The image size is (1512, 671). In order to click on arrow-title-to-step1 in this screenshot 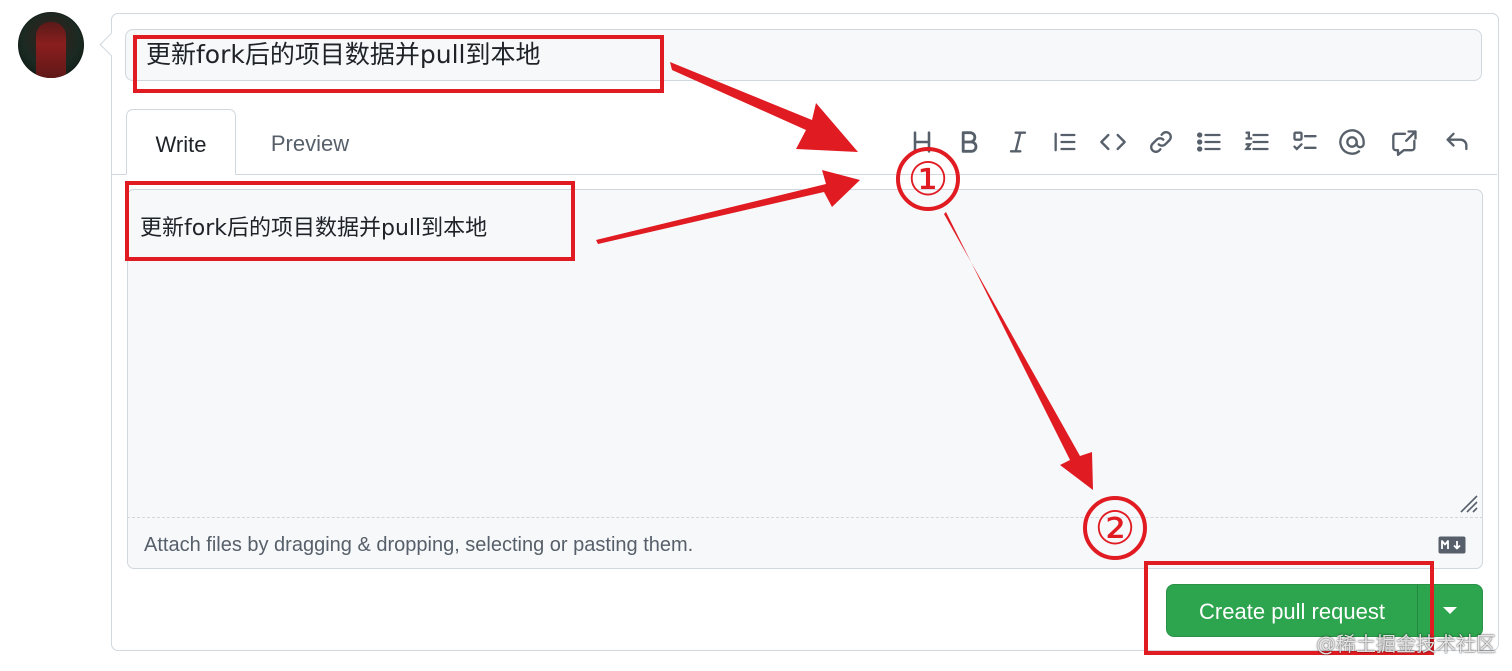, I will do `click(764, 107)`.